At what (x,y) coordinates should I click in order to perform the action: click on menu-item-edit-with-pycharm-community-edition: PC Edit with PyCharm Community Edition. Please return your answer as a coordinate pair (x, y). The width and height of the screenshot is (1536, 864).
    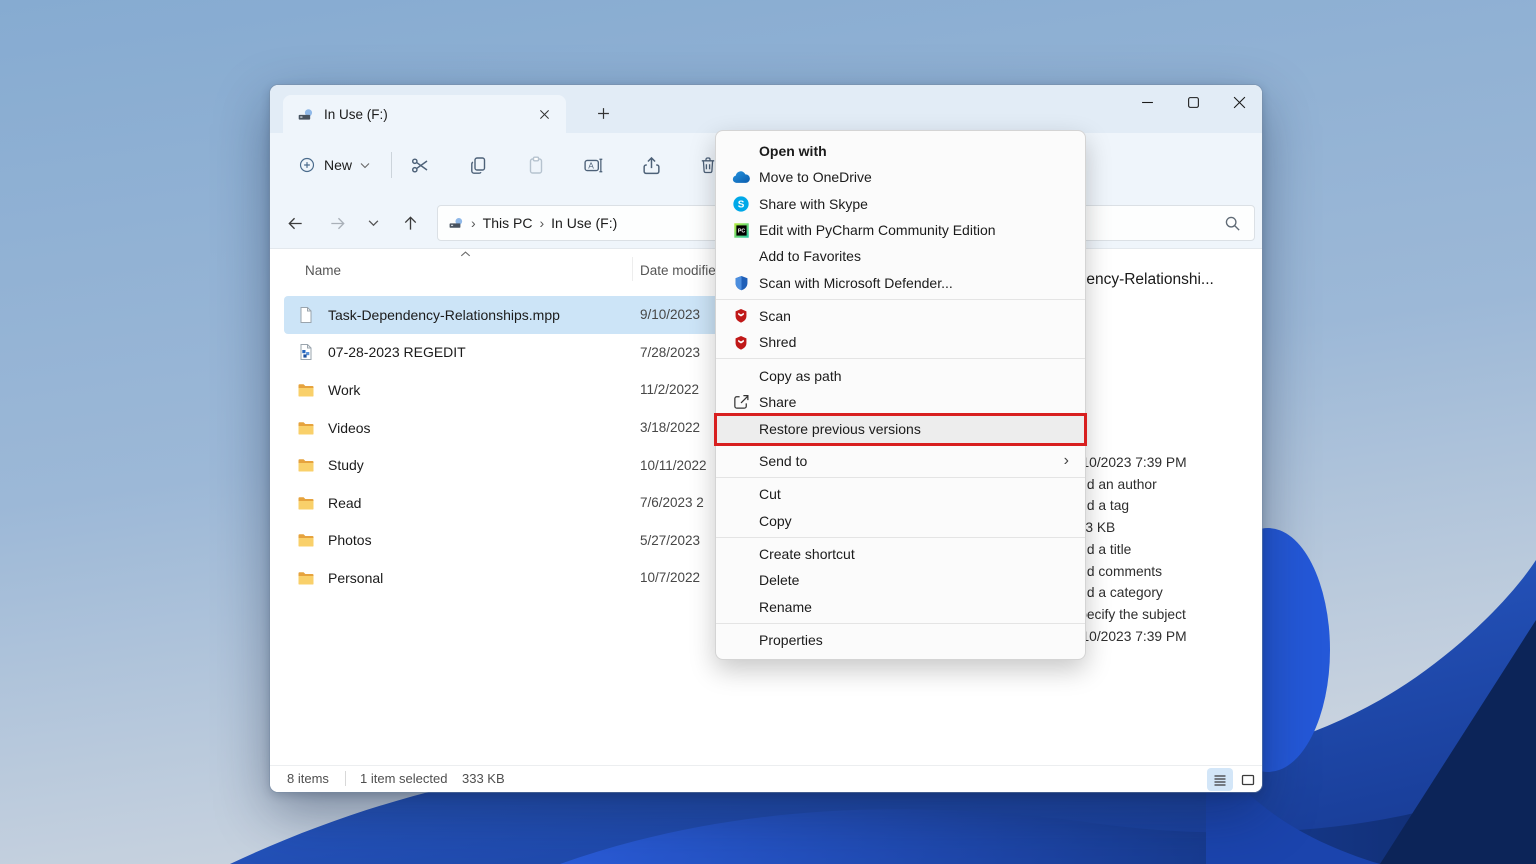
    Looking at the image, I should click on (900, 230).